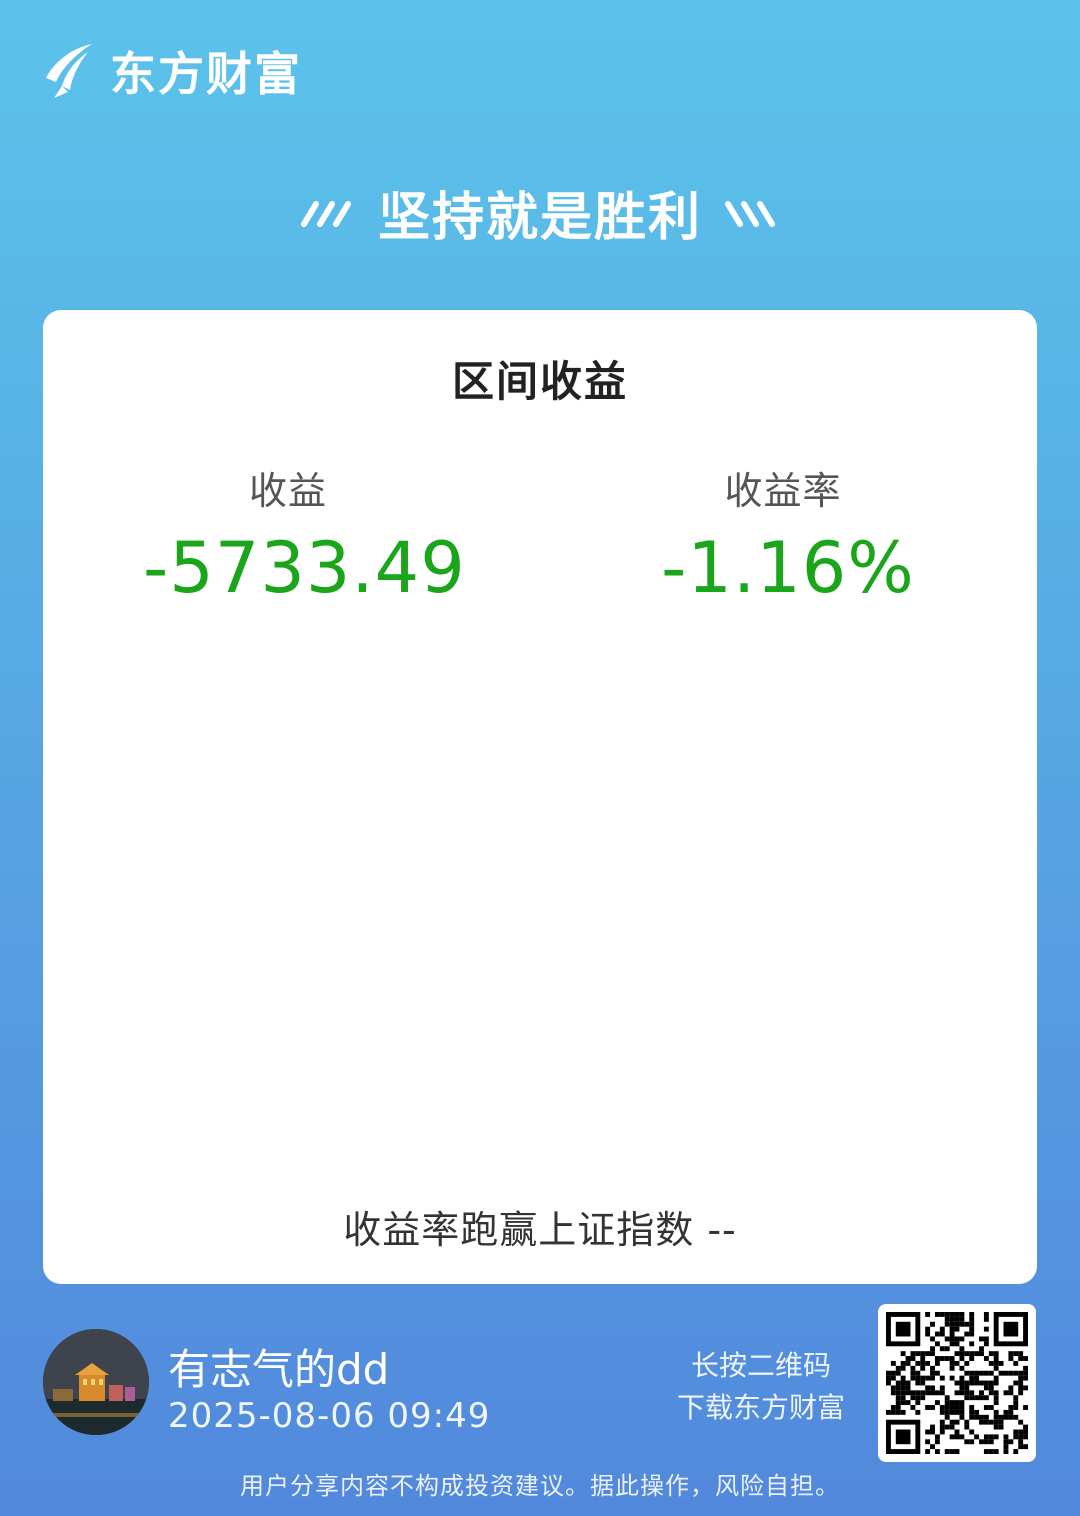 The image size is (1080, 1516). I want to click on qr-hint: 长按二维码 下载东方财富, so click(761, 1387).